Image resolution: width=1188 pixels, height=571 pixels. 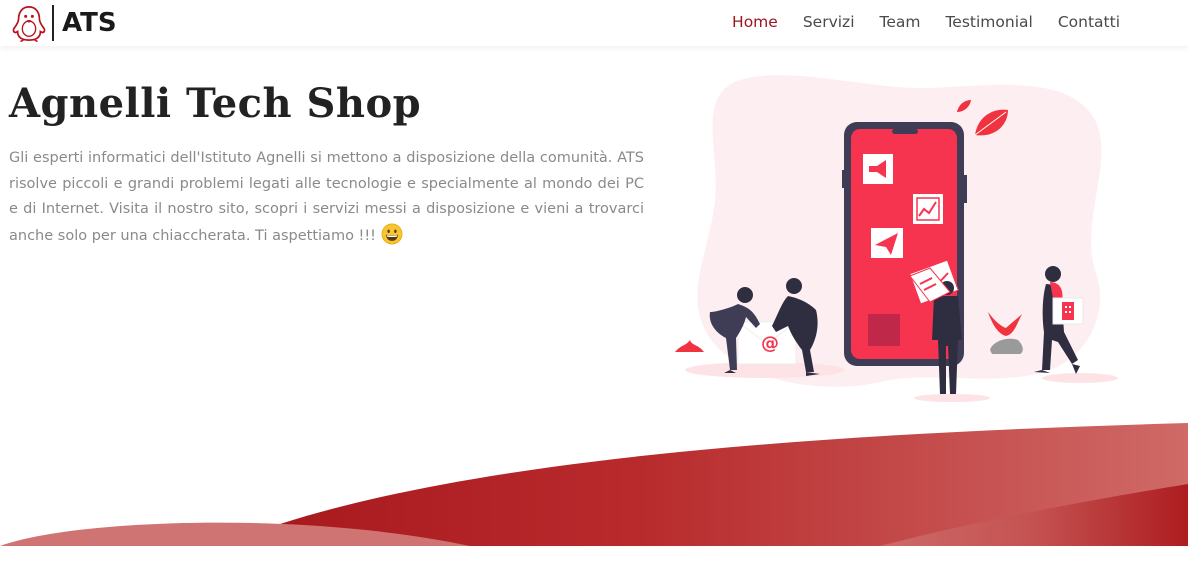 I want to click on brand-name: ATS, so click(x=89, y=23).